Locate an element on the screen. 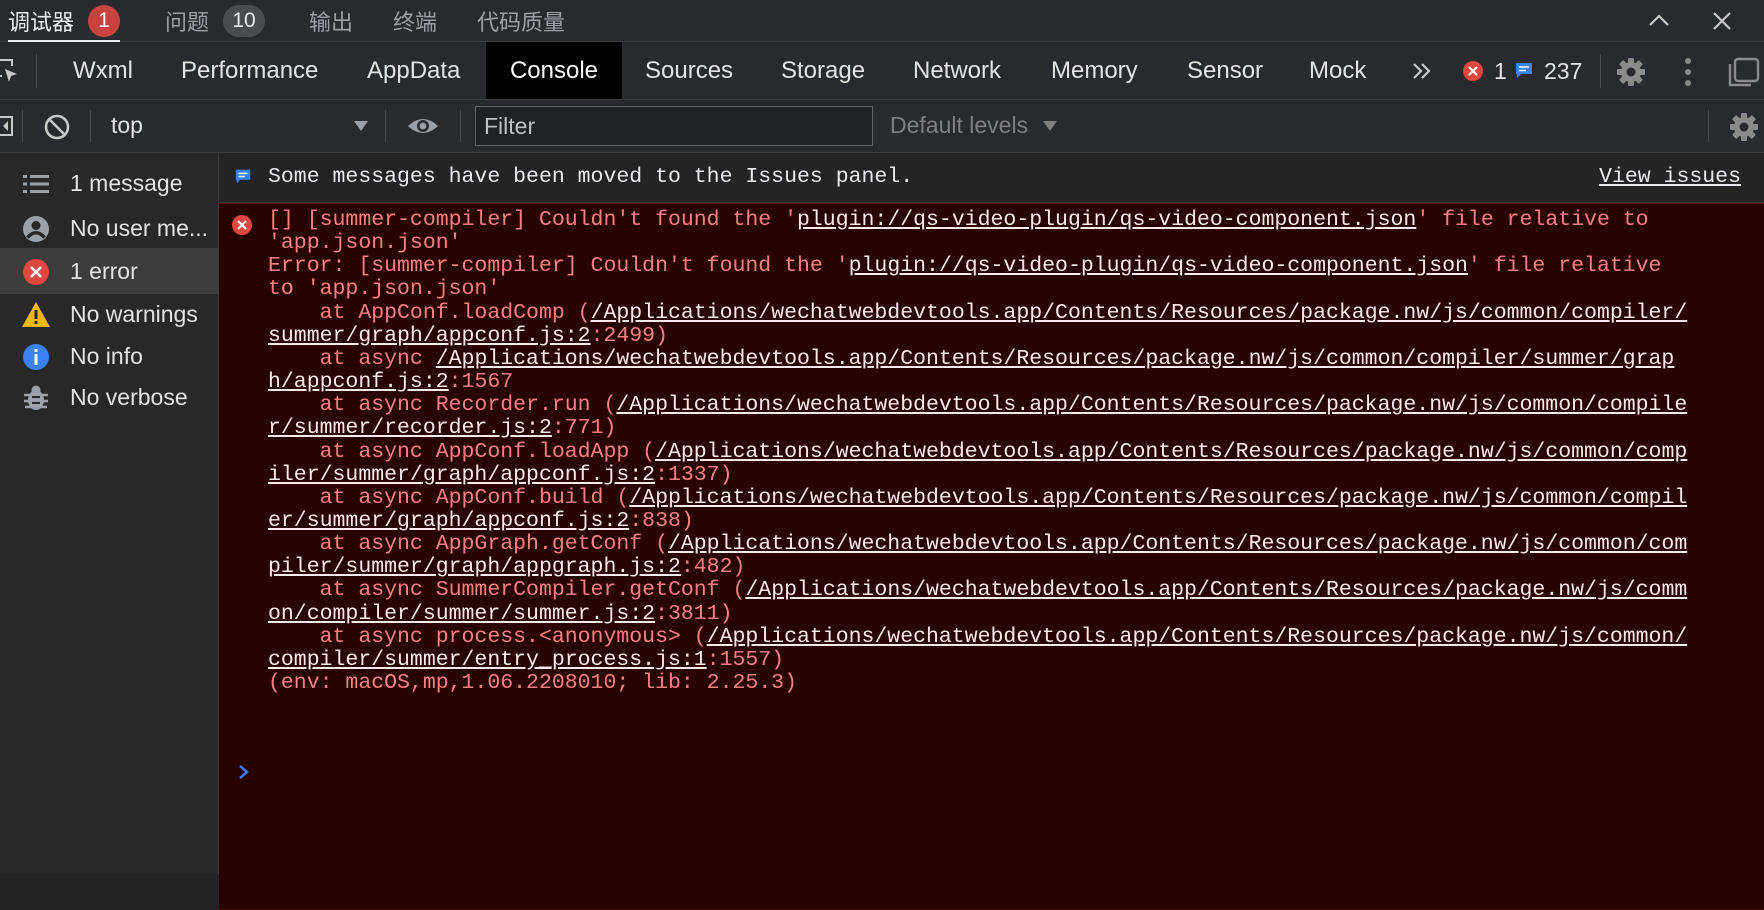 This screenshot has width=1764, height=910. log-levels-dropdown: Default levels is located at coordinates (975, 126).